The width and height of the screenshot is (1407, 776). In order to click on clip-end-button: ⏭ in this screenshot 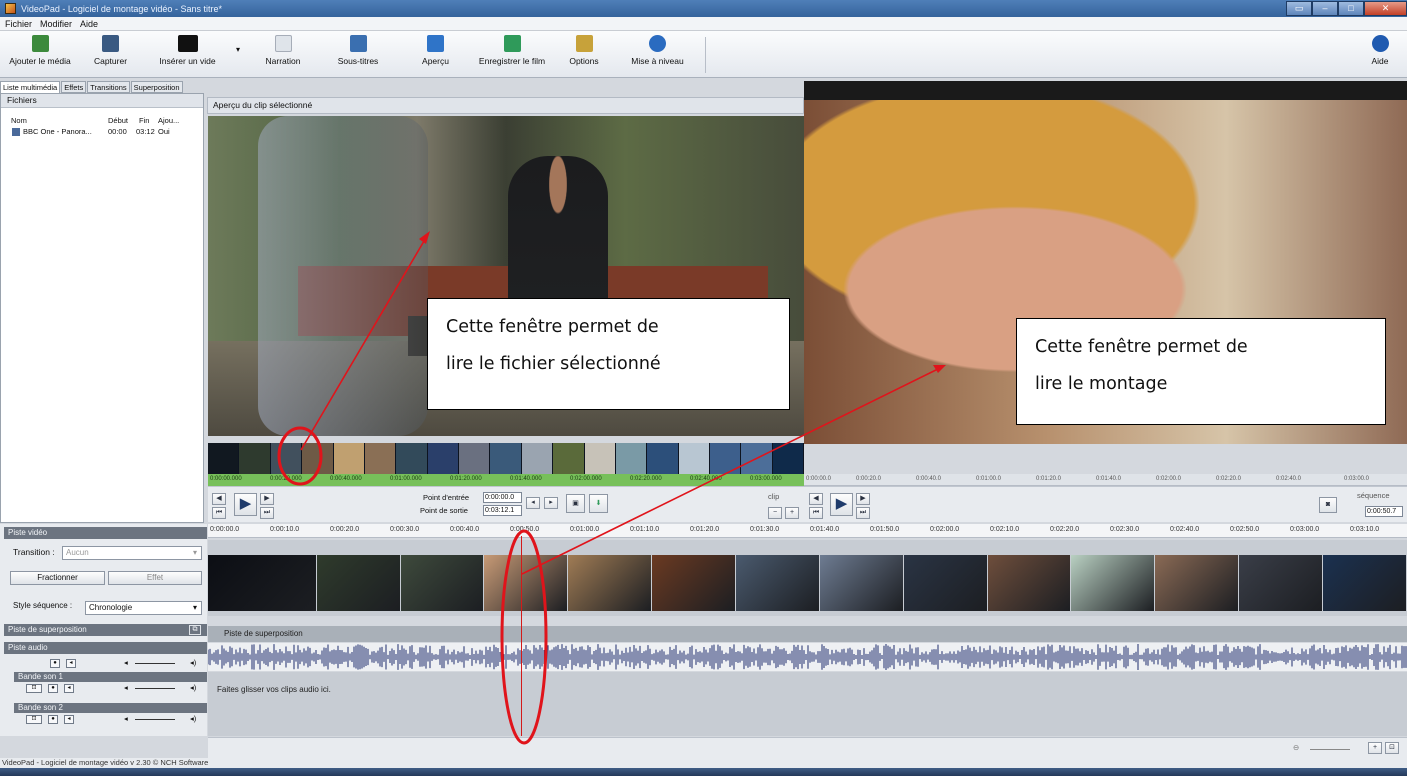, I will do `click(267, 513)`.